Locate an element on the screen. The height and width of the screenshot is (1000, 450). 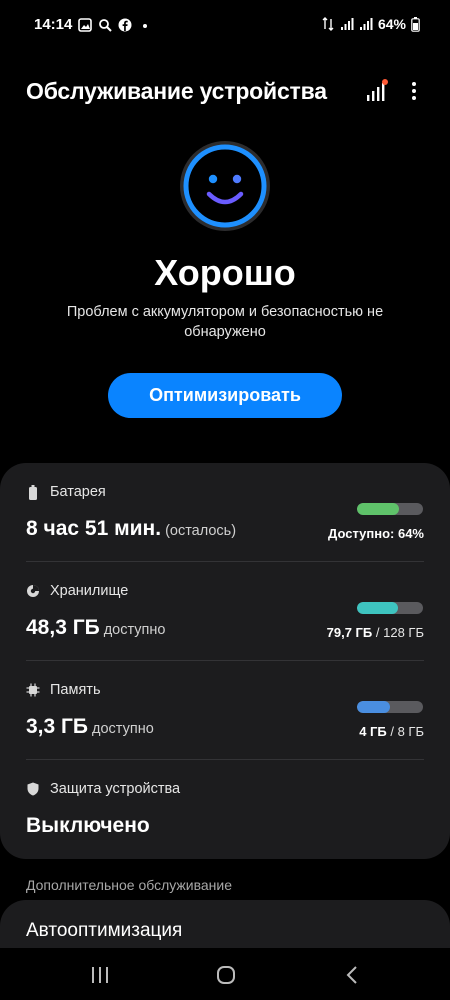
battery-suffix: (осталось) is located at coordinates (201, 531).